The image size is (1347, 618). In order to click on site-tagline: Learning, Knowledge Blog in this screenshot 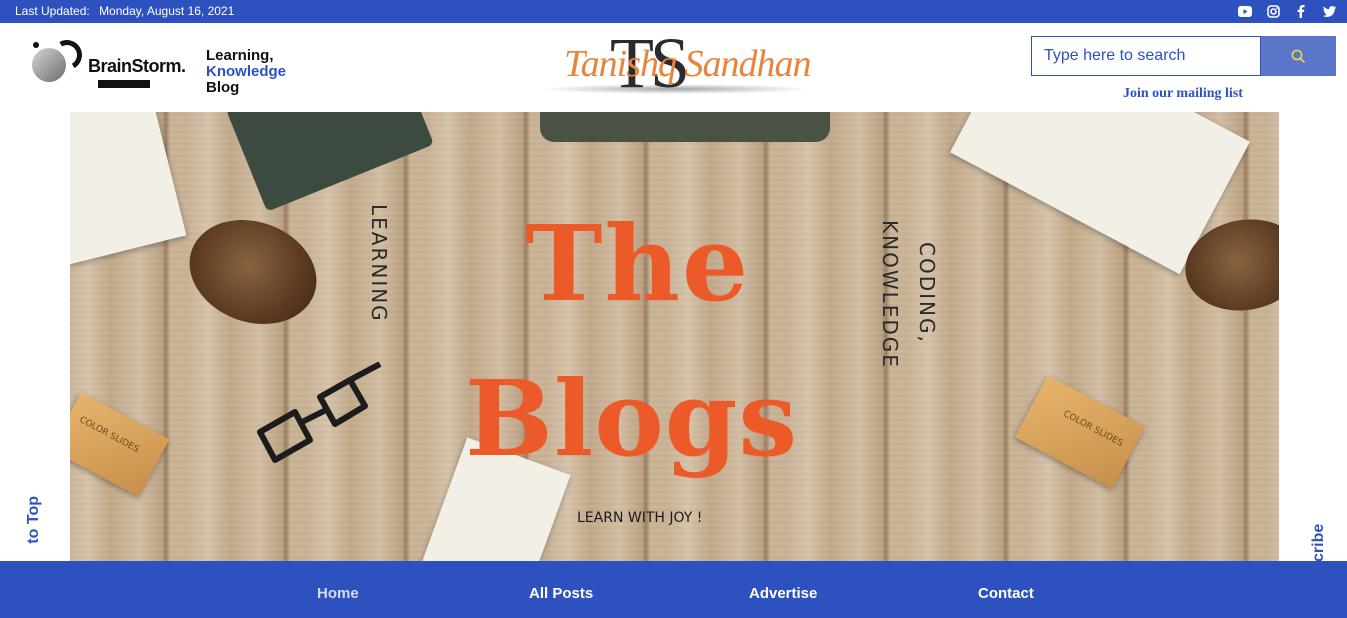, I will do `click(246, 72)`.